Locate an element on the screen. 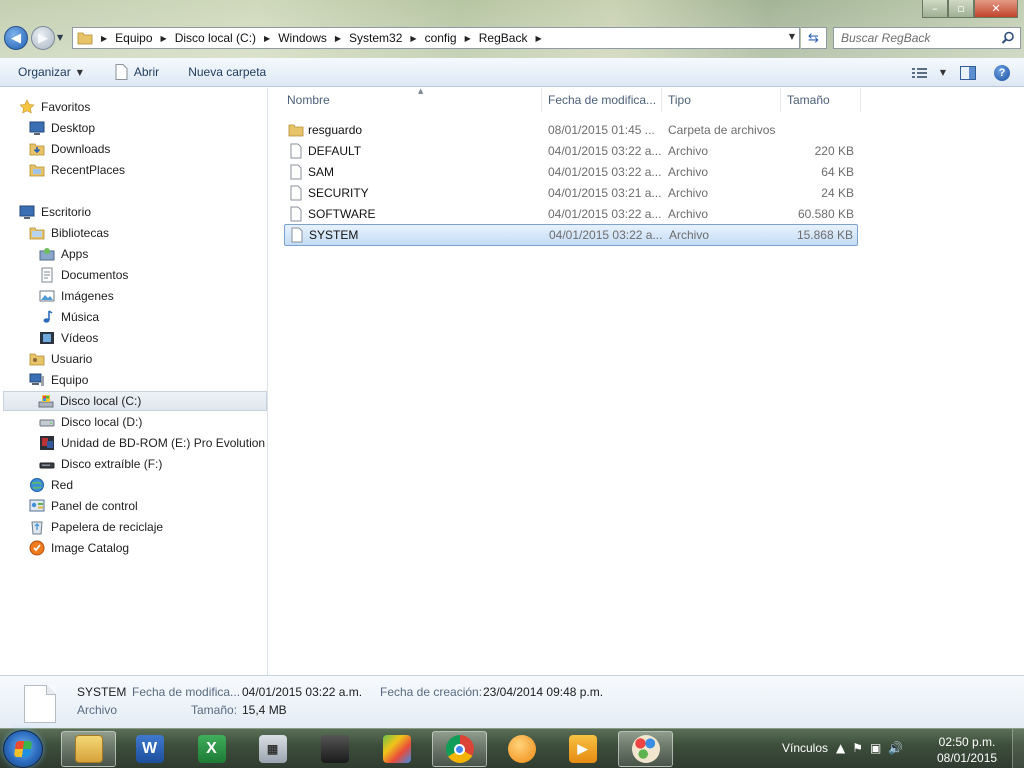 The image size is (1024, 768). back-button: ◀ is located at coordinates (16, 38).